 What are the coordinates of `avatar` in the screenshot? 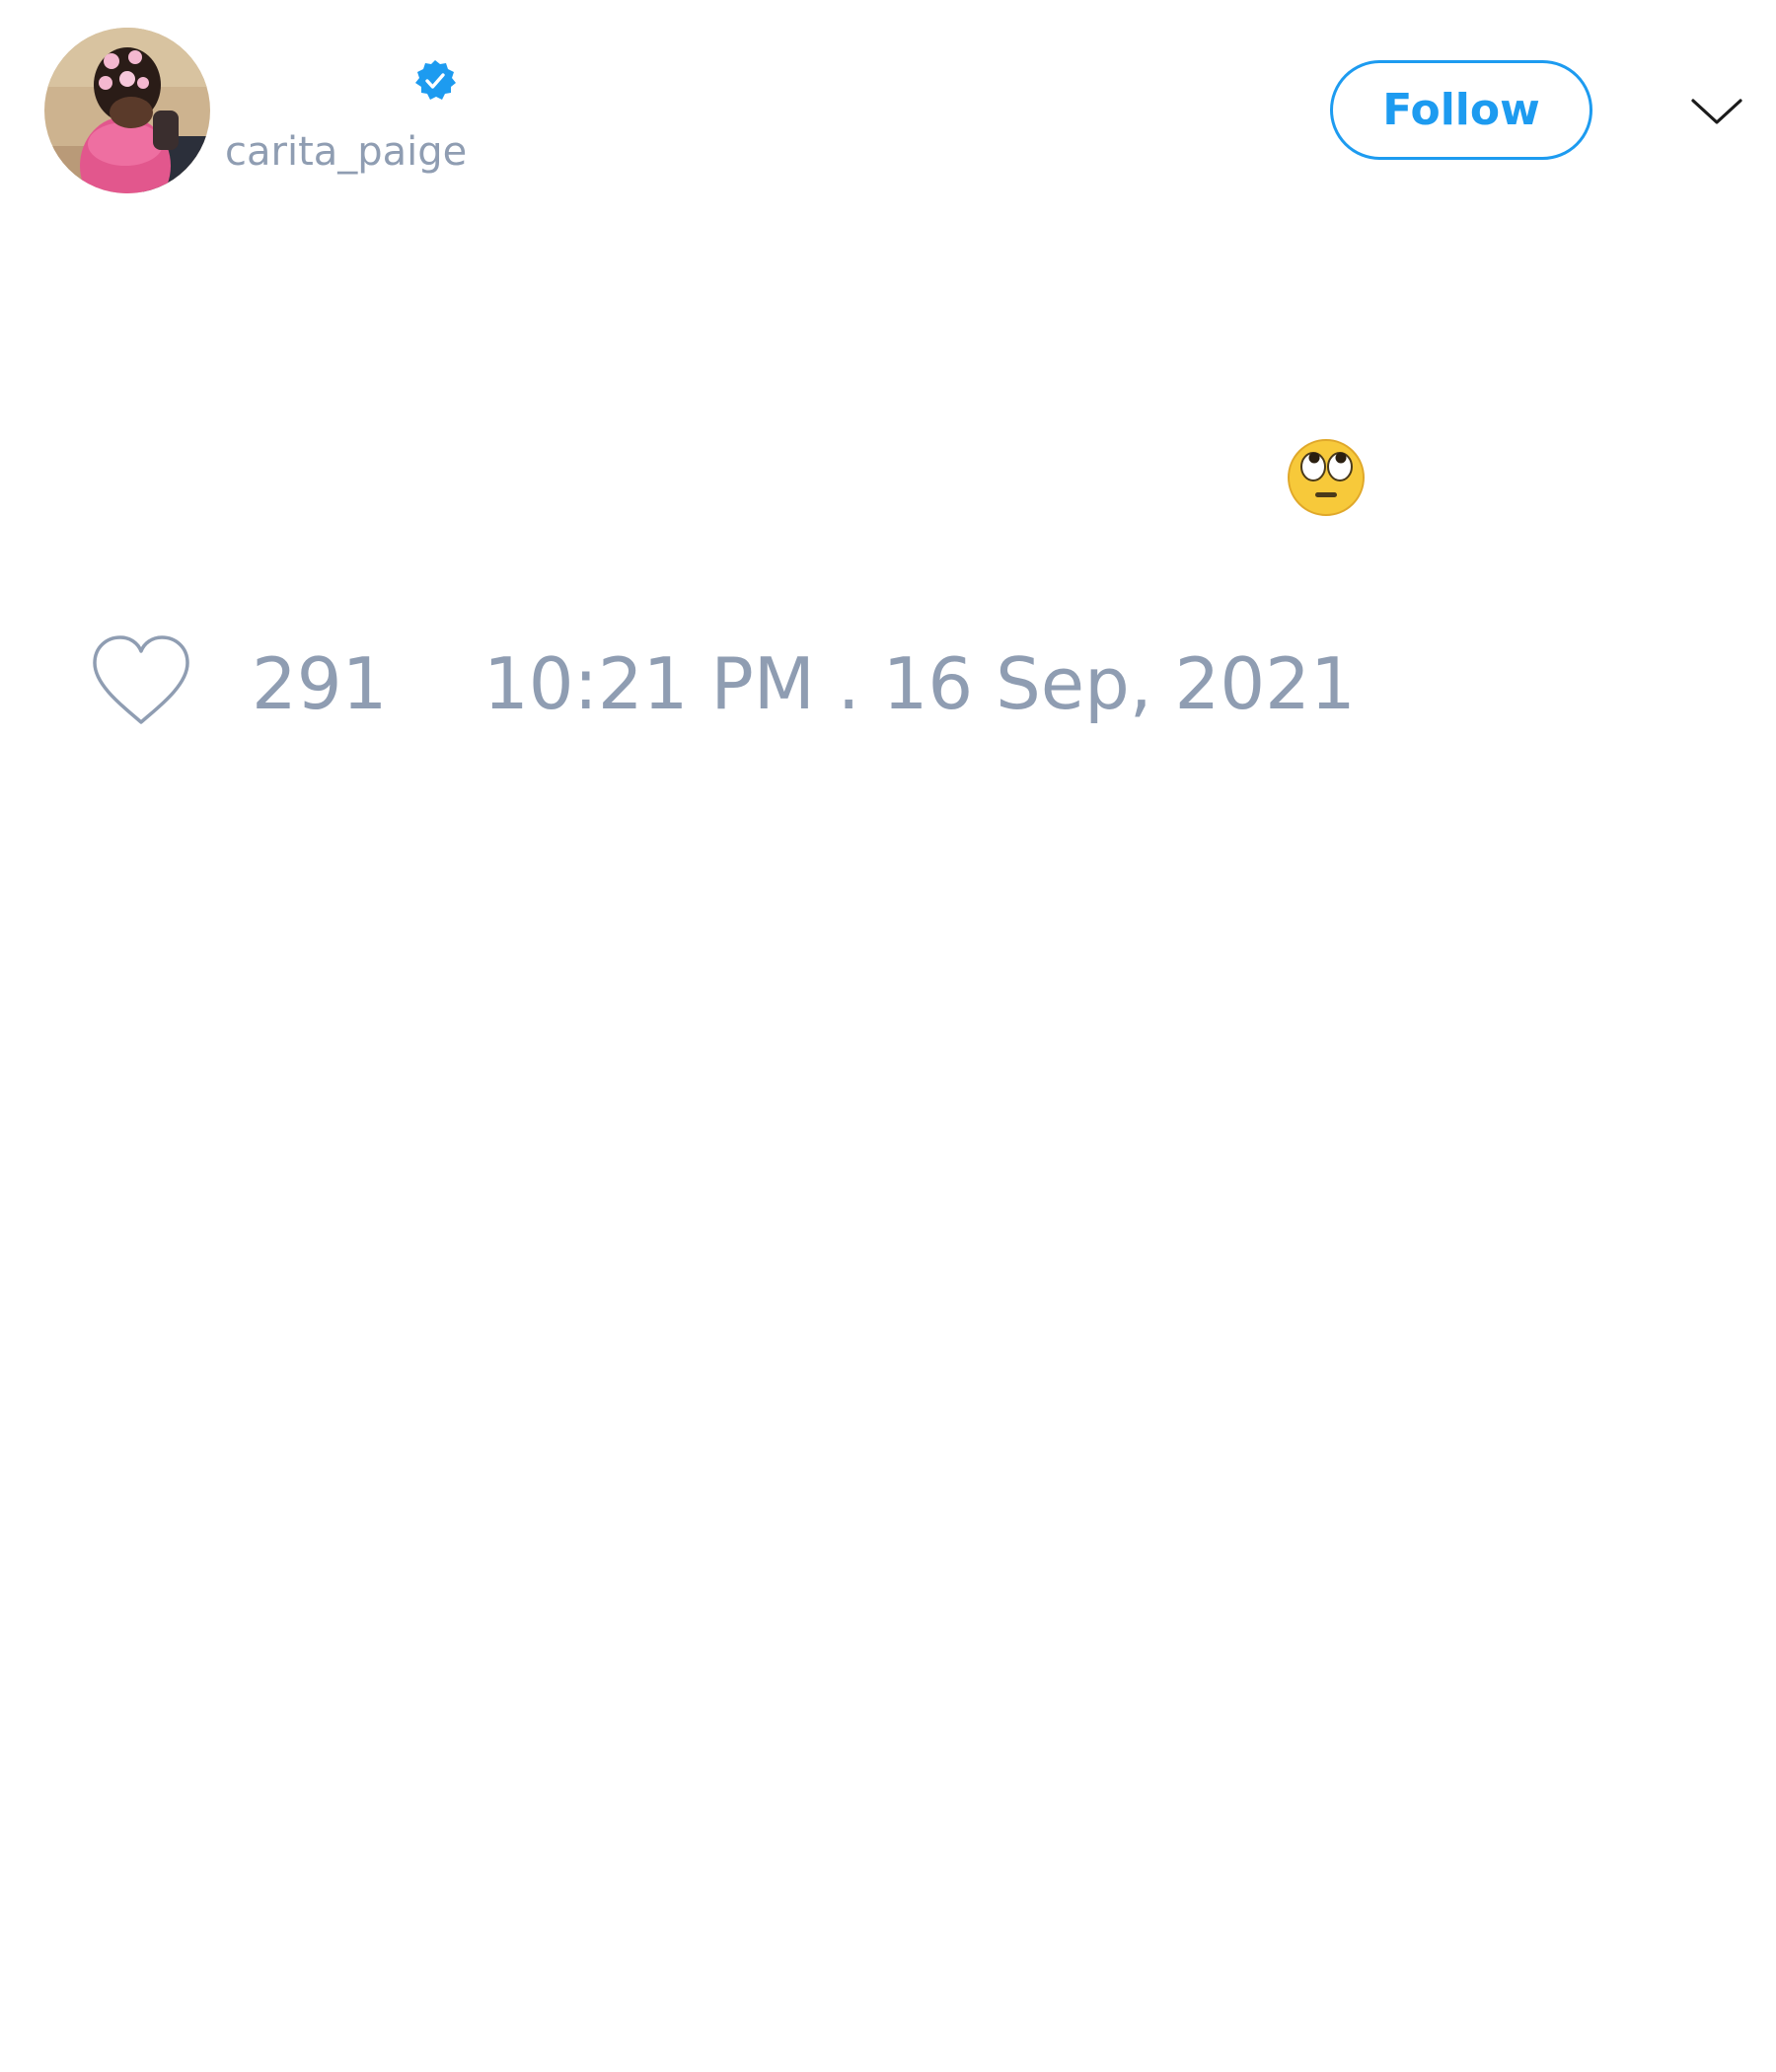 It's located at (127, 111).